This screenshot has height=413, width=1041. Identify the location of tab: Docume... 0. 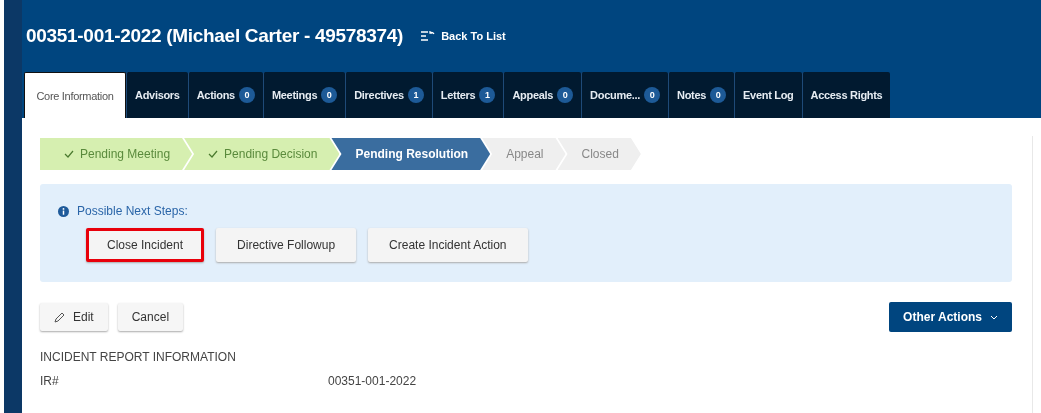
(624, 95).